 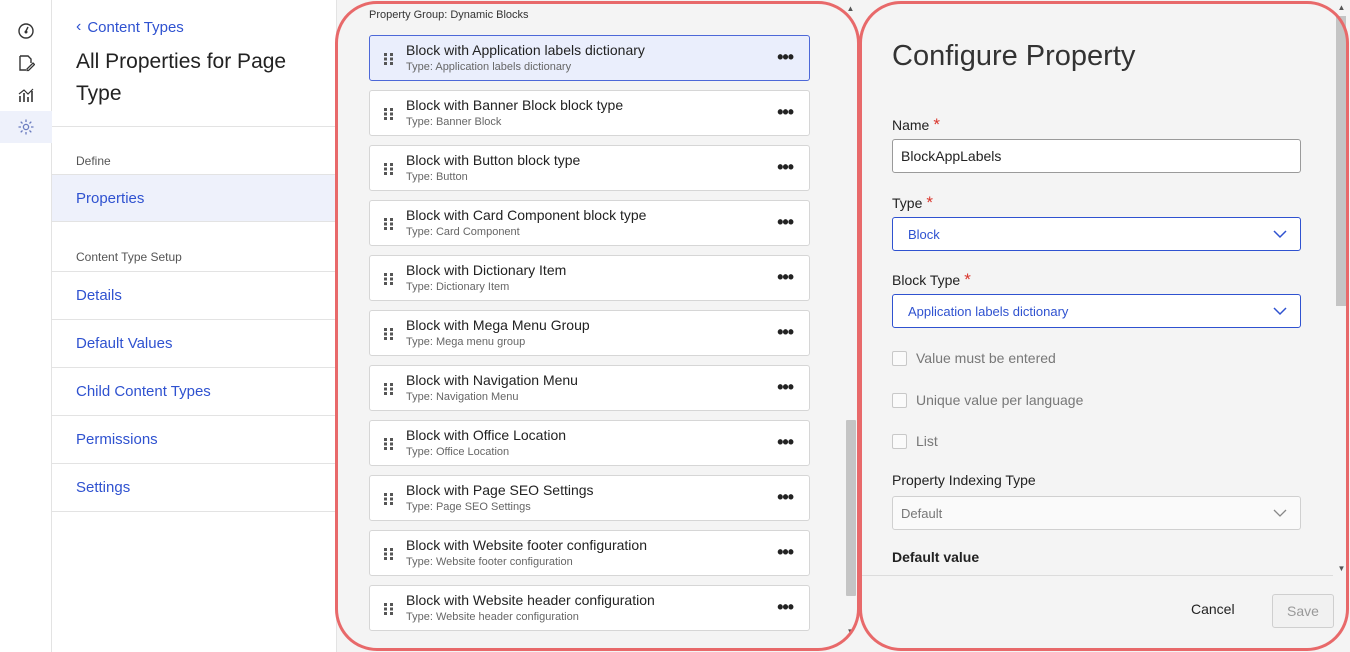 What do you see at coordinates (468, 507) in the screenshot?
I see `property-type: Type: Page SEO Settings` at bounding box center [468, 507].